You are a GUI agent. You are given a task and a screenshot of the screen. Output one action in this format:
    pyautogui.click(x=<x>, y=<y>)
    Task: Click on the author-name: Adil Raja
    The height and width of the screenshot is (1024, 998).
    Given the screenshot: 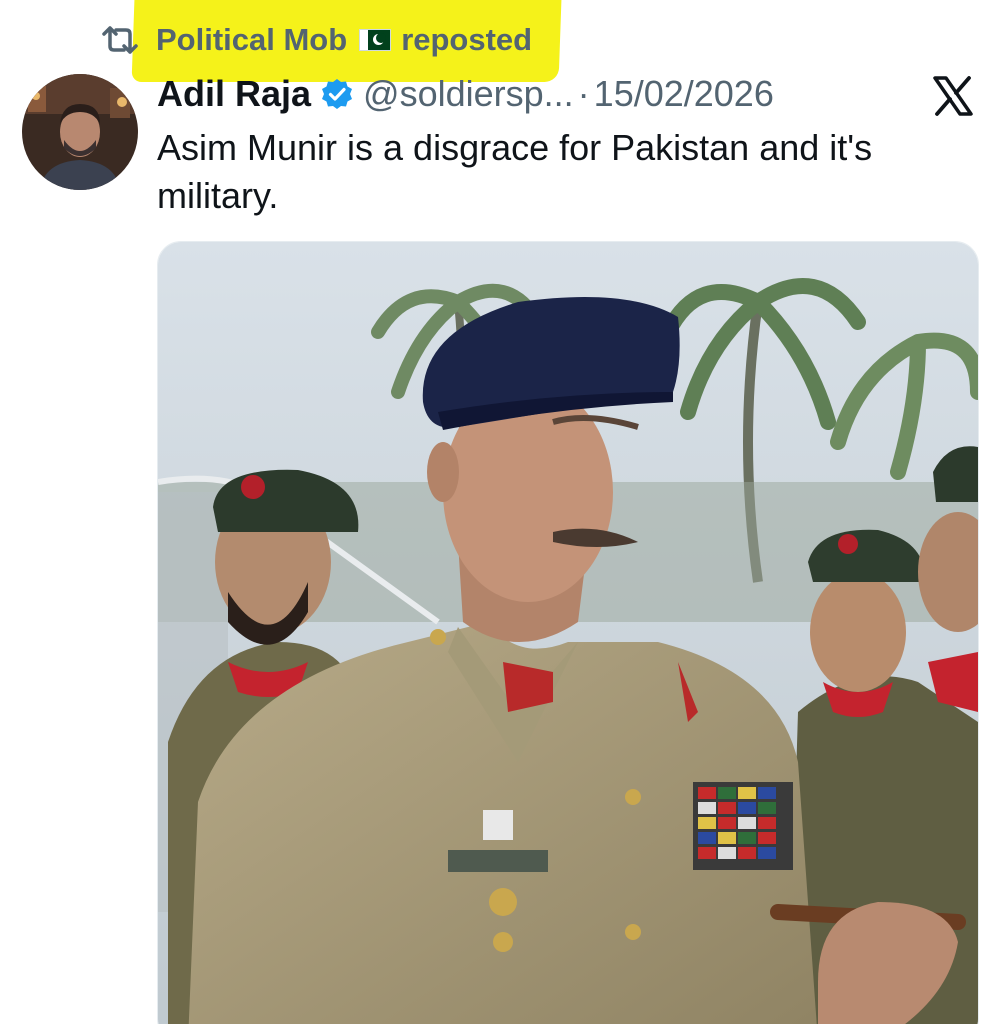 What is the action you would take?
    pyautogui.click(x=234, y=94)
    